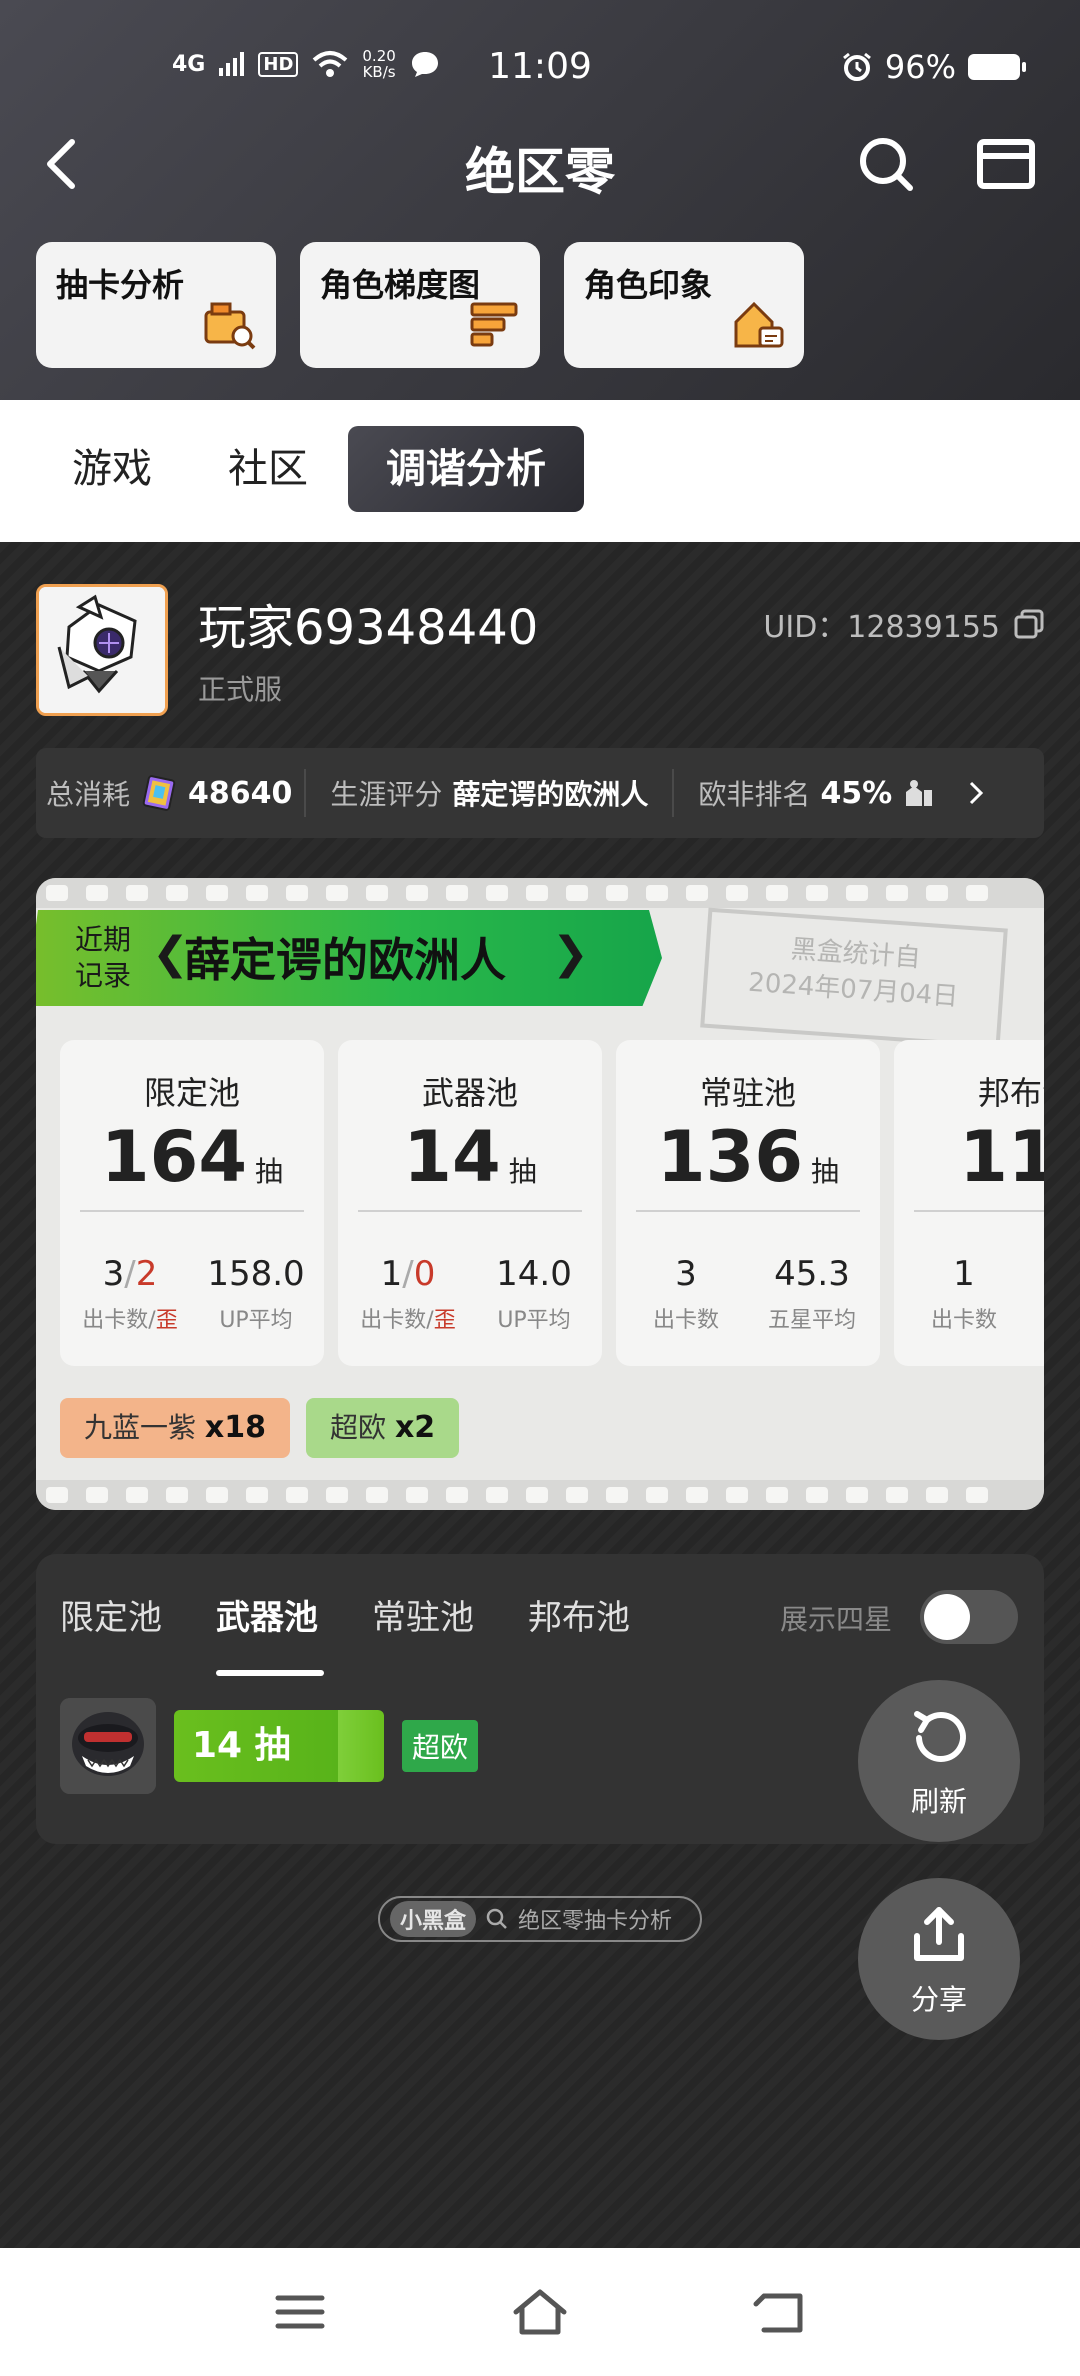 The height and width of the screenshot is (2376, 1080). What do you see at coordinates (191, 1093) in the screenshot?
I see `pool-name: 限定池` at bounding box center [191, 1093].